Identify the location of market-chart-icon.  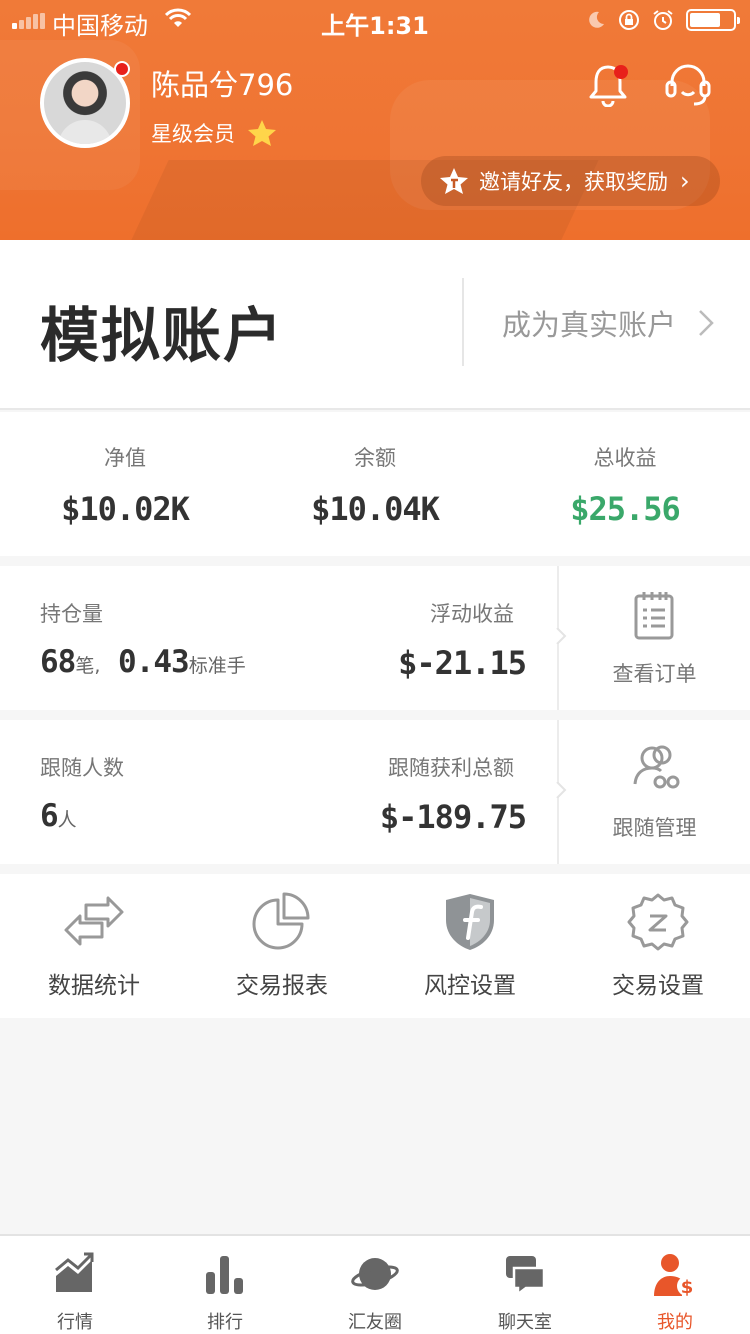
(74, 1272).